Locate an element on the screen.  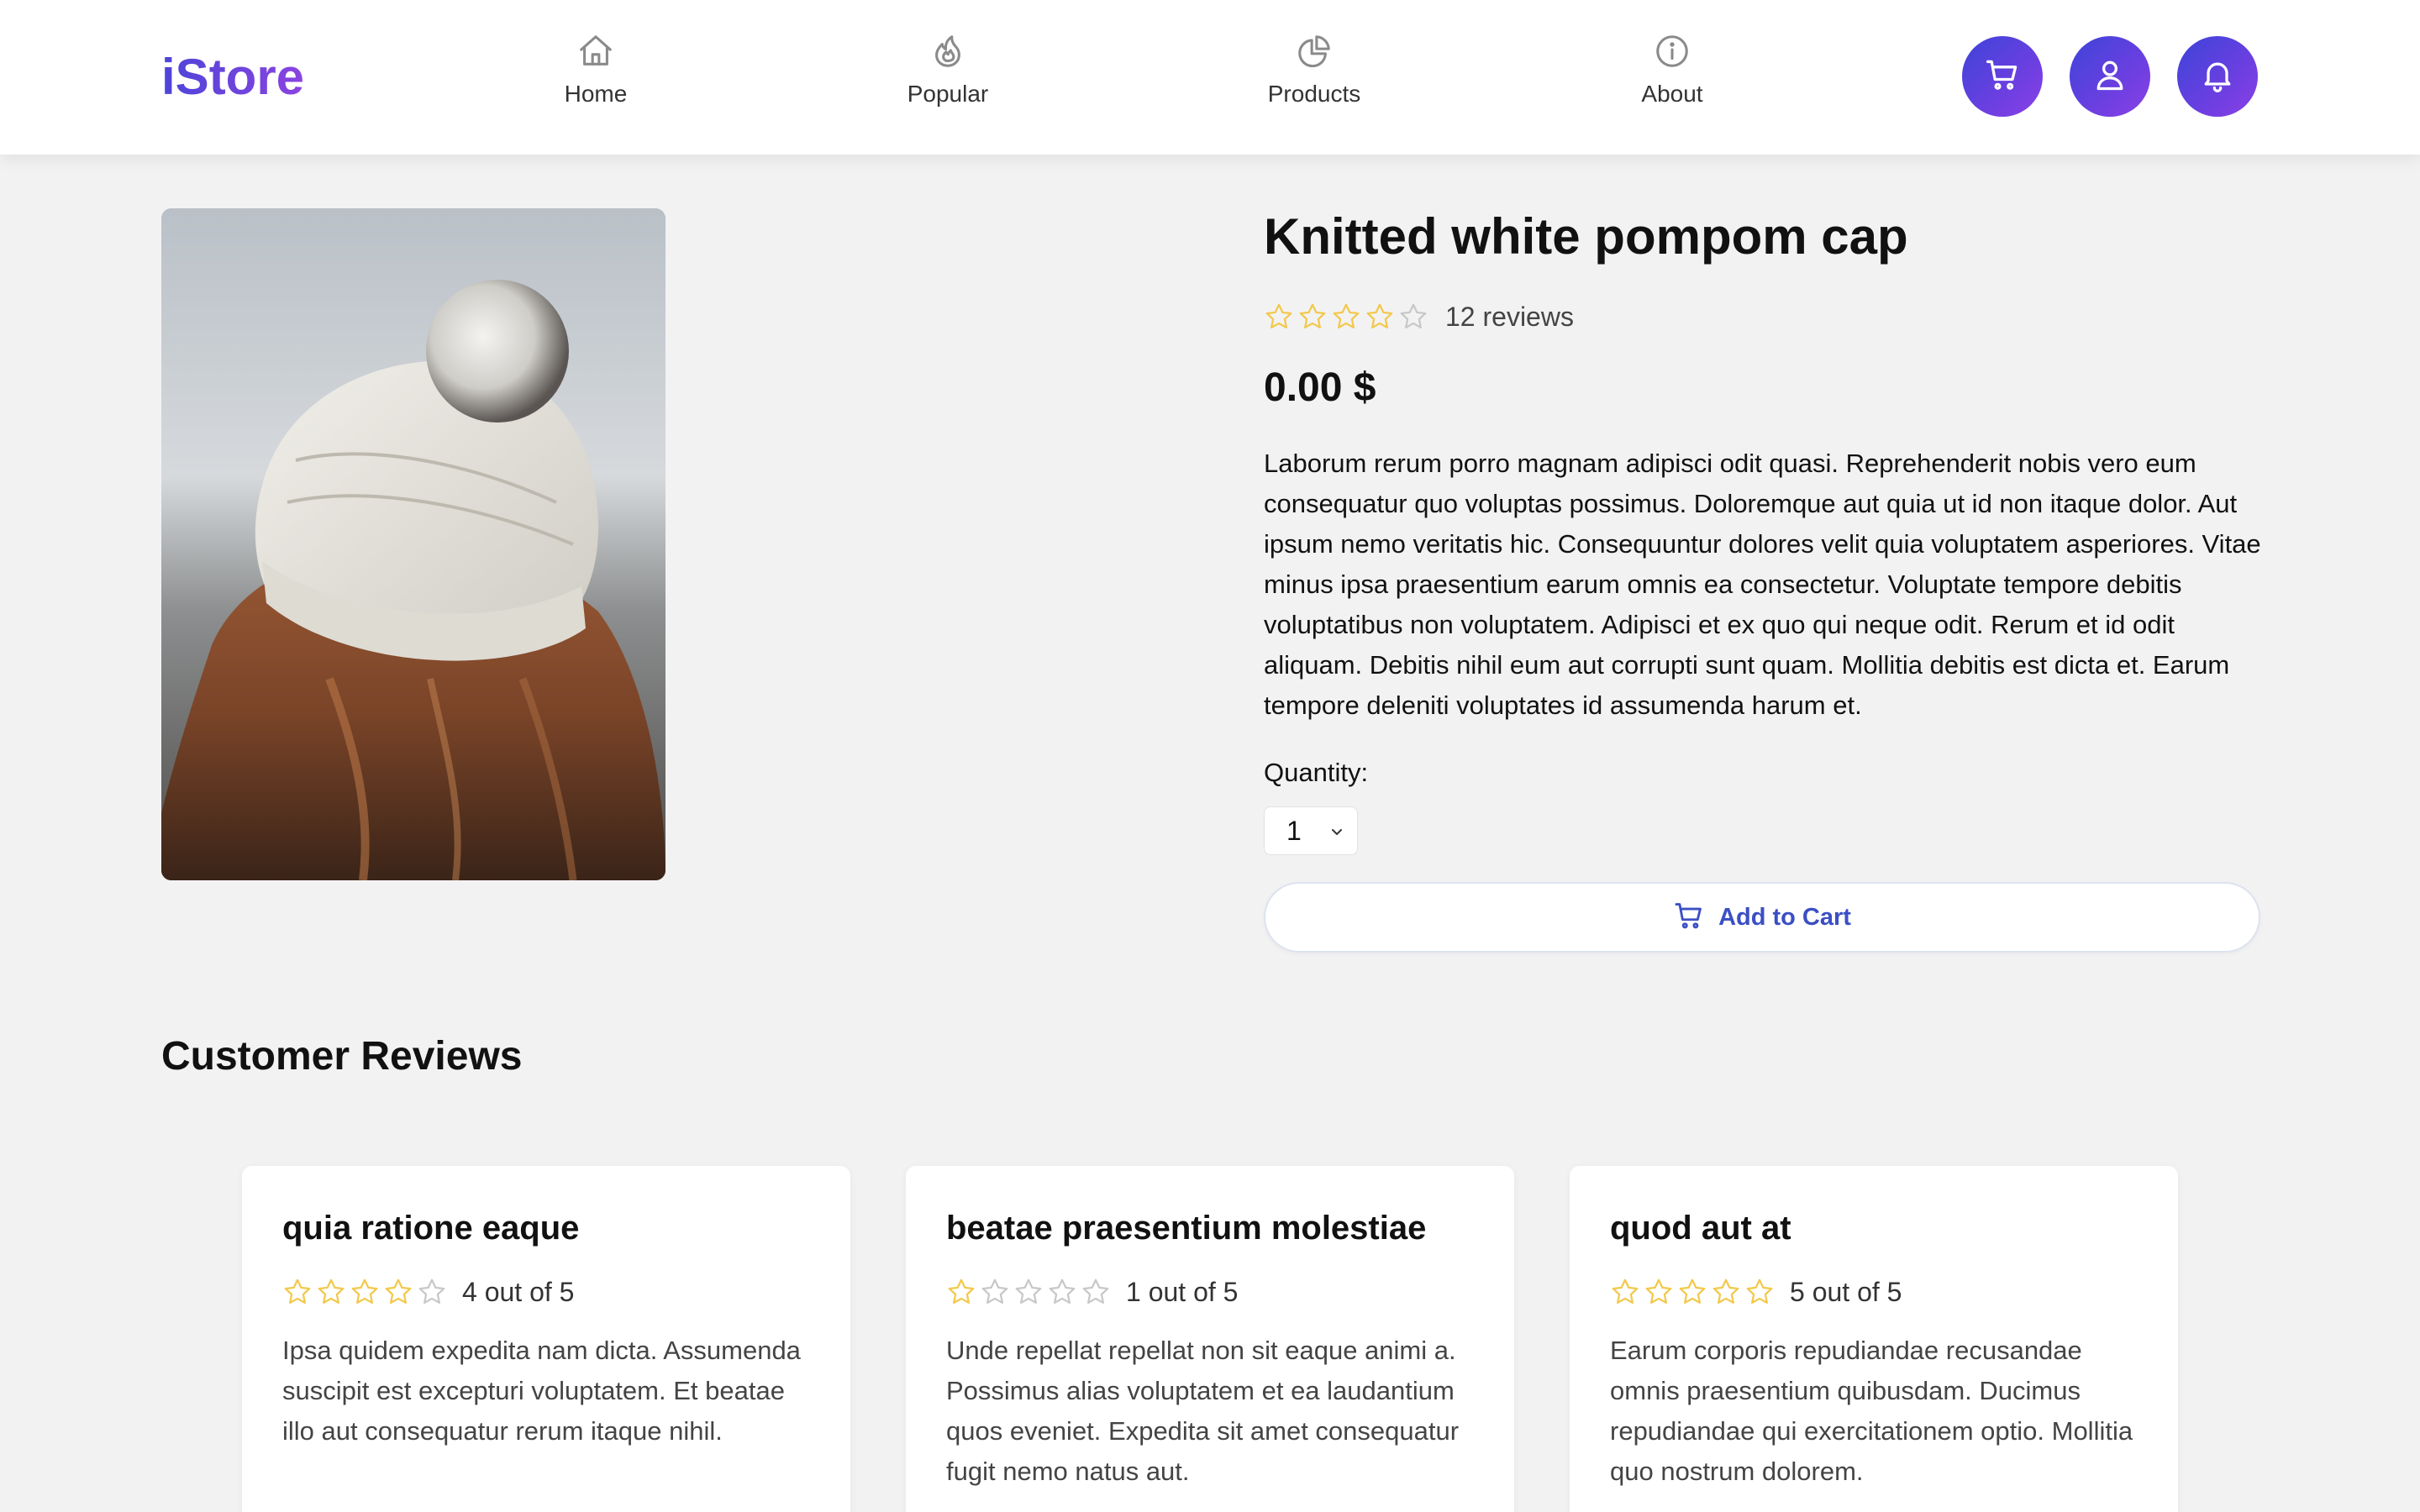
product-rating-stars is located at coordinates (1346, 317).